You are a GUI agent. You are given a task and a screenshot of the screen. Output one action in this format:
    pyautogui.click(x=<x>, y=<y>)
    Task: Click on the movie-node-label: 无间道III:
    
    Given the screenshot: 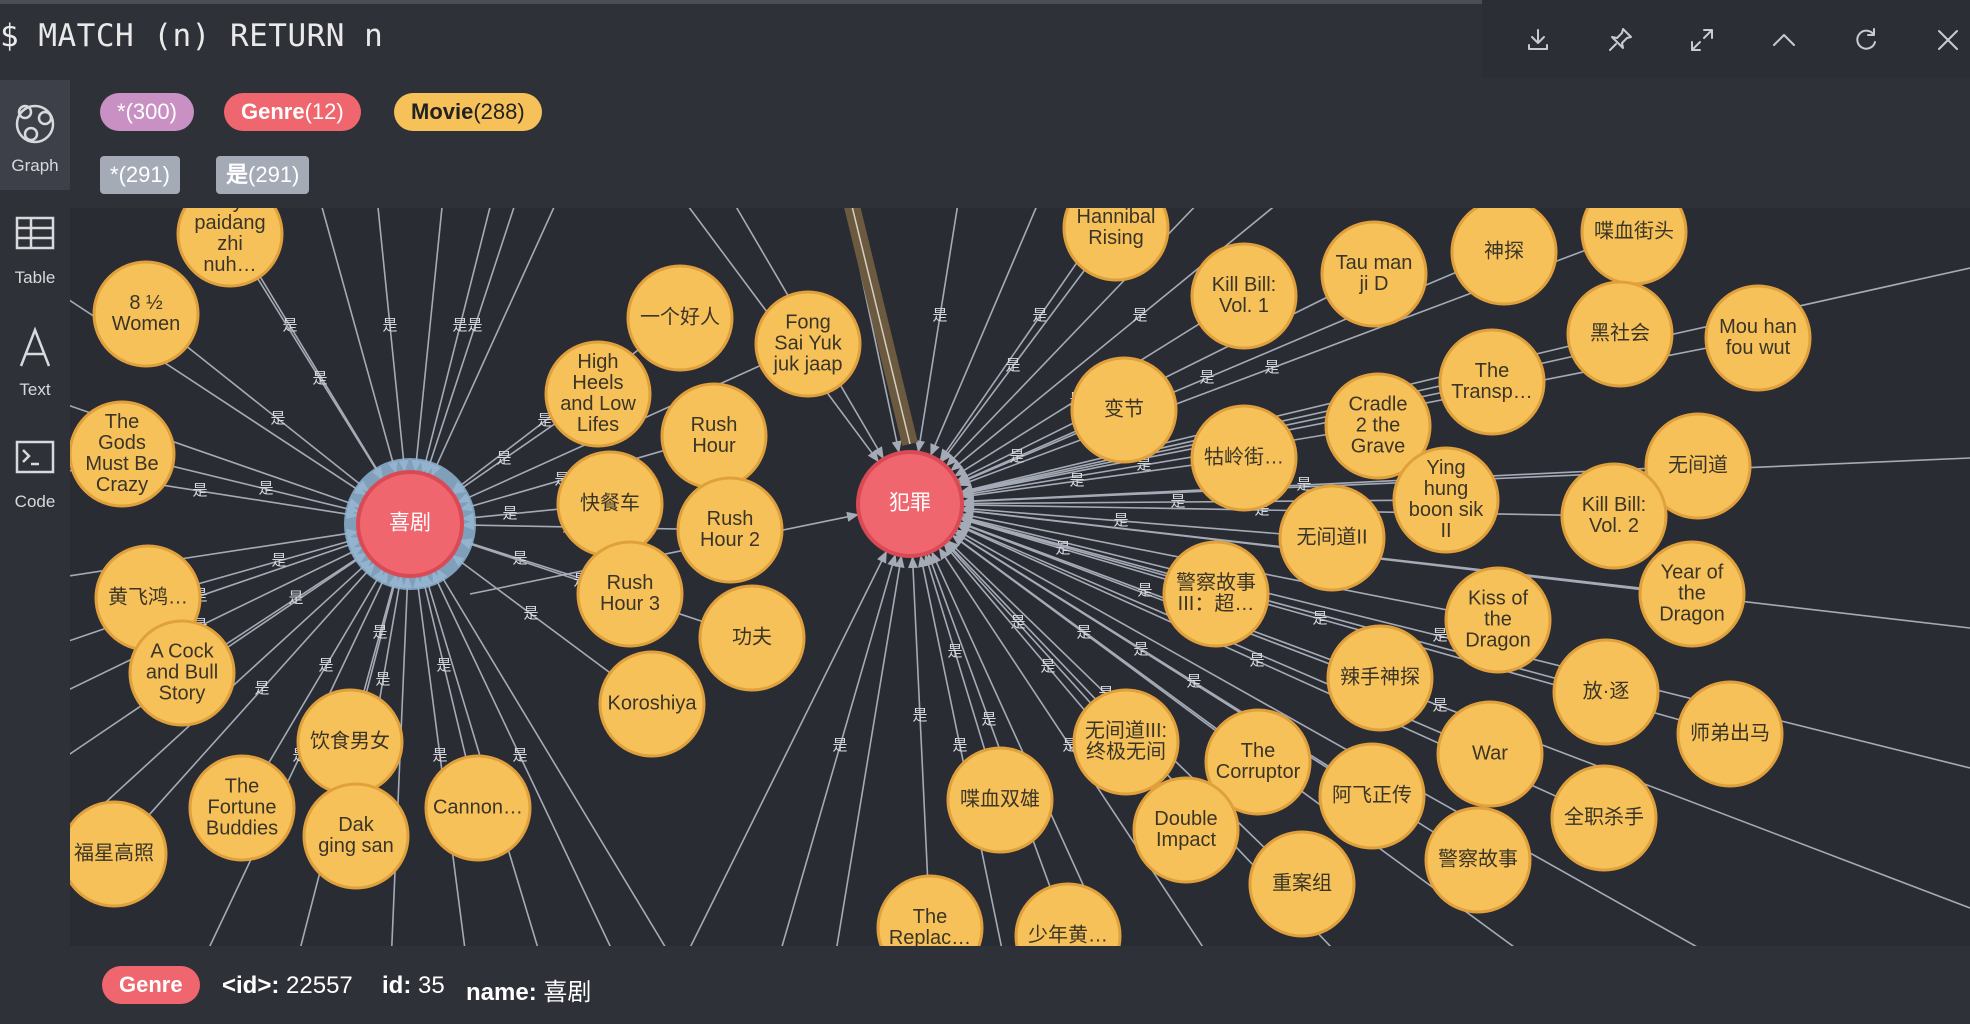 What is the action you would take?
    pyautogui.click(x=1126, y=730)
    